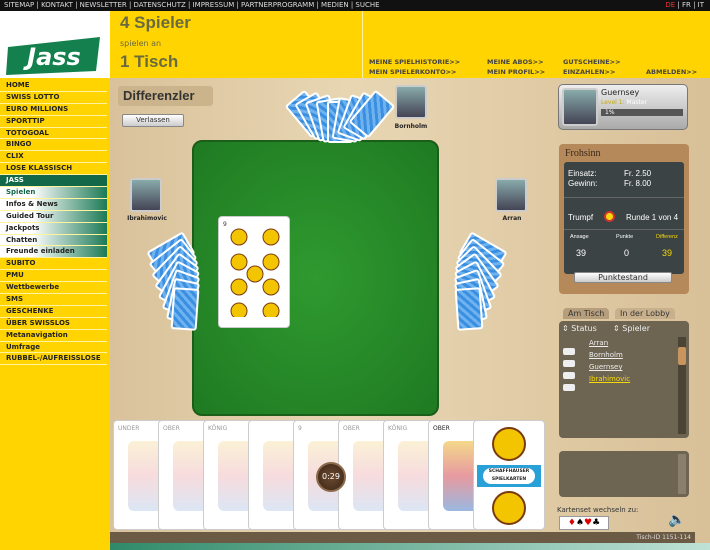 This screenshot has width=710, height=550. Describe the element at coordinates (670, 5) in the screenshot. I see `lang-de: DE` at that location.